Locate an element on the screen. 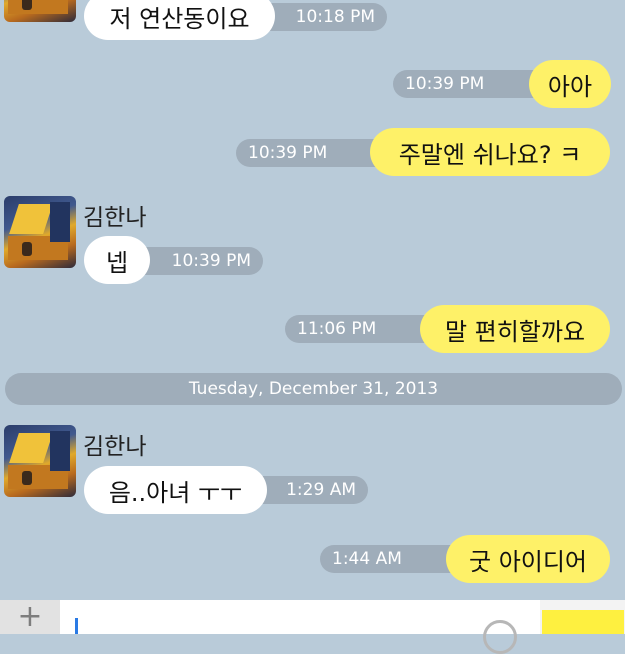 The height and width of the screenshot is (654, 625). message-bubble-sent: 주말엔 쉬나요? ㅋ is located at coordinates (490, 152).